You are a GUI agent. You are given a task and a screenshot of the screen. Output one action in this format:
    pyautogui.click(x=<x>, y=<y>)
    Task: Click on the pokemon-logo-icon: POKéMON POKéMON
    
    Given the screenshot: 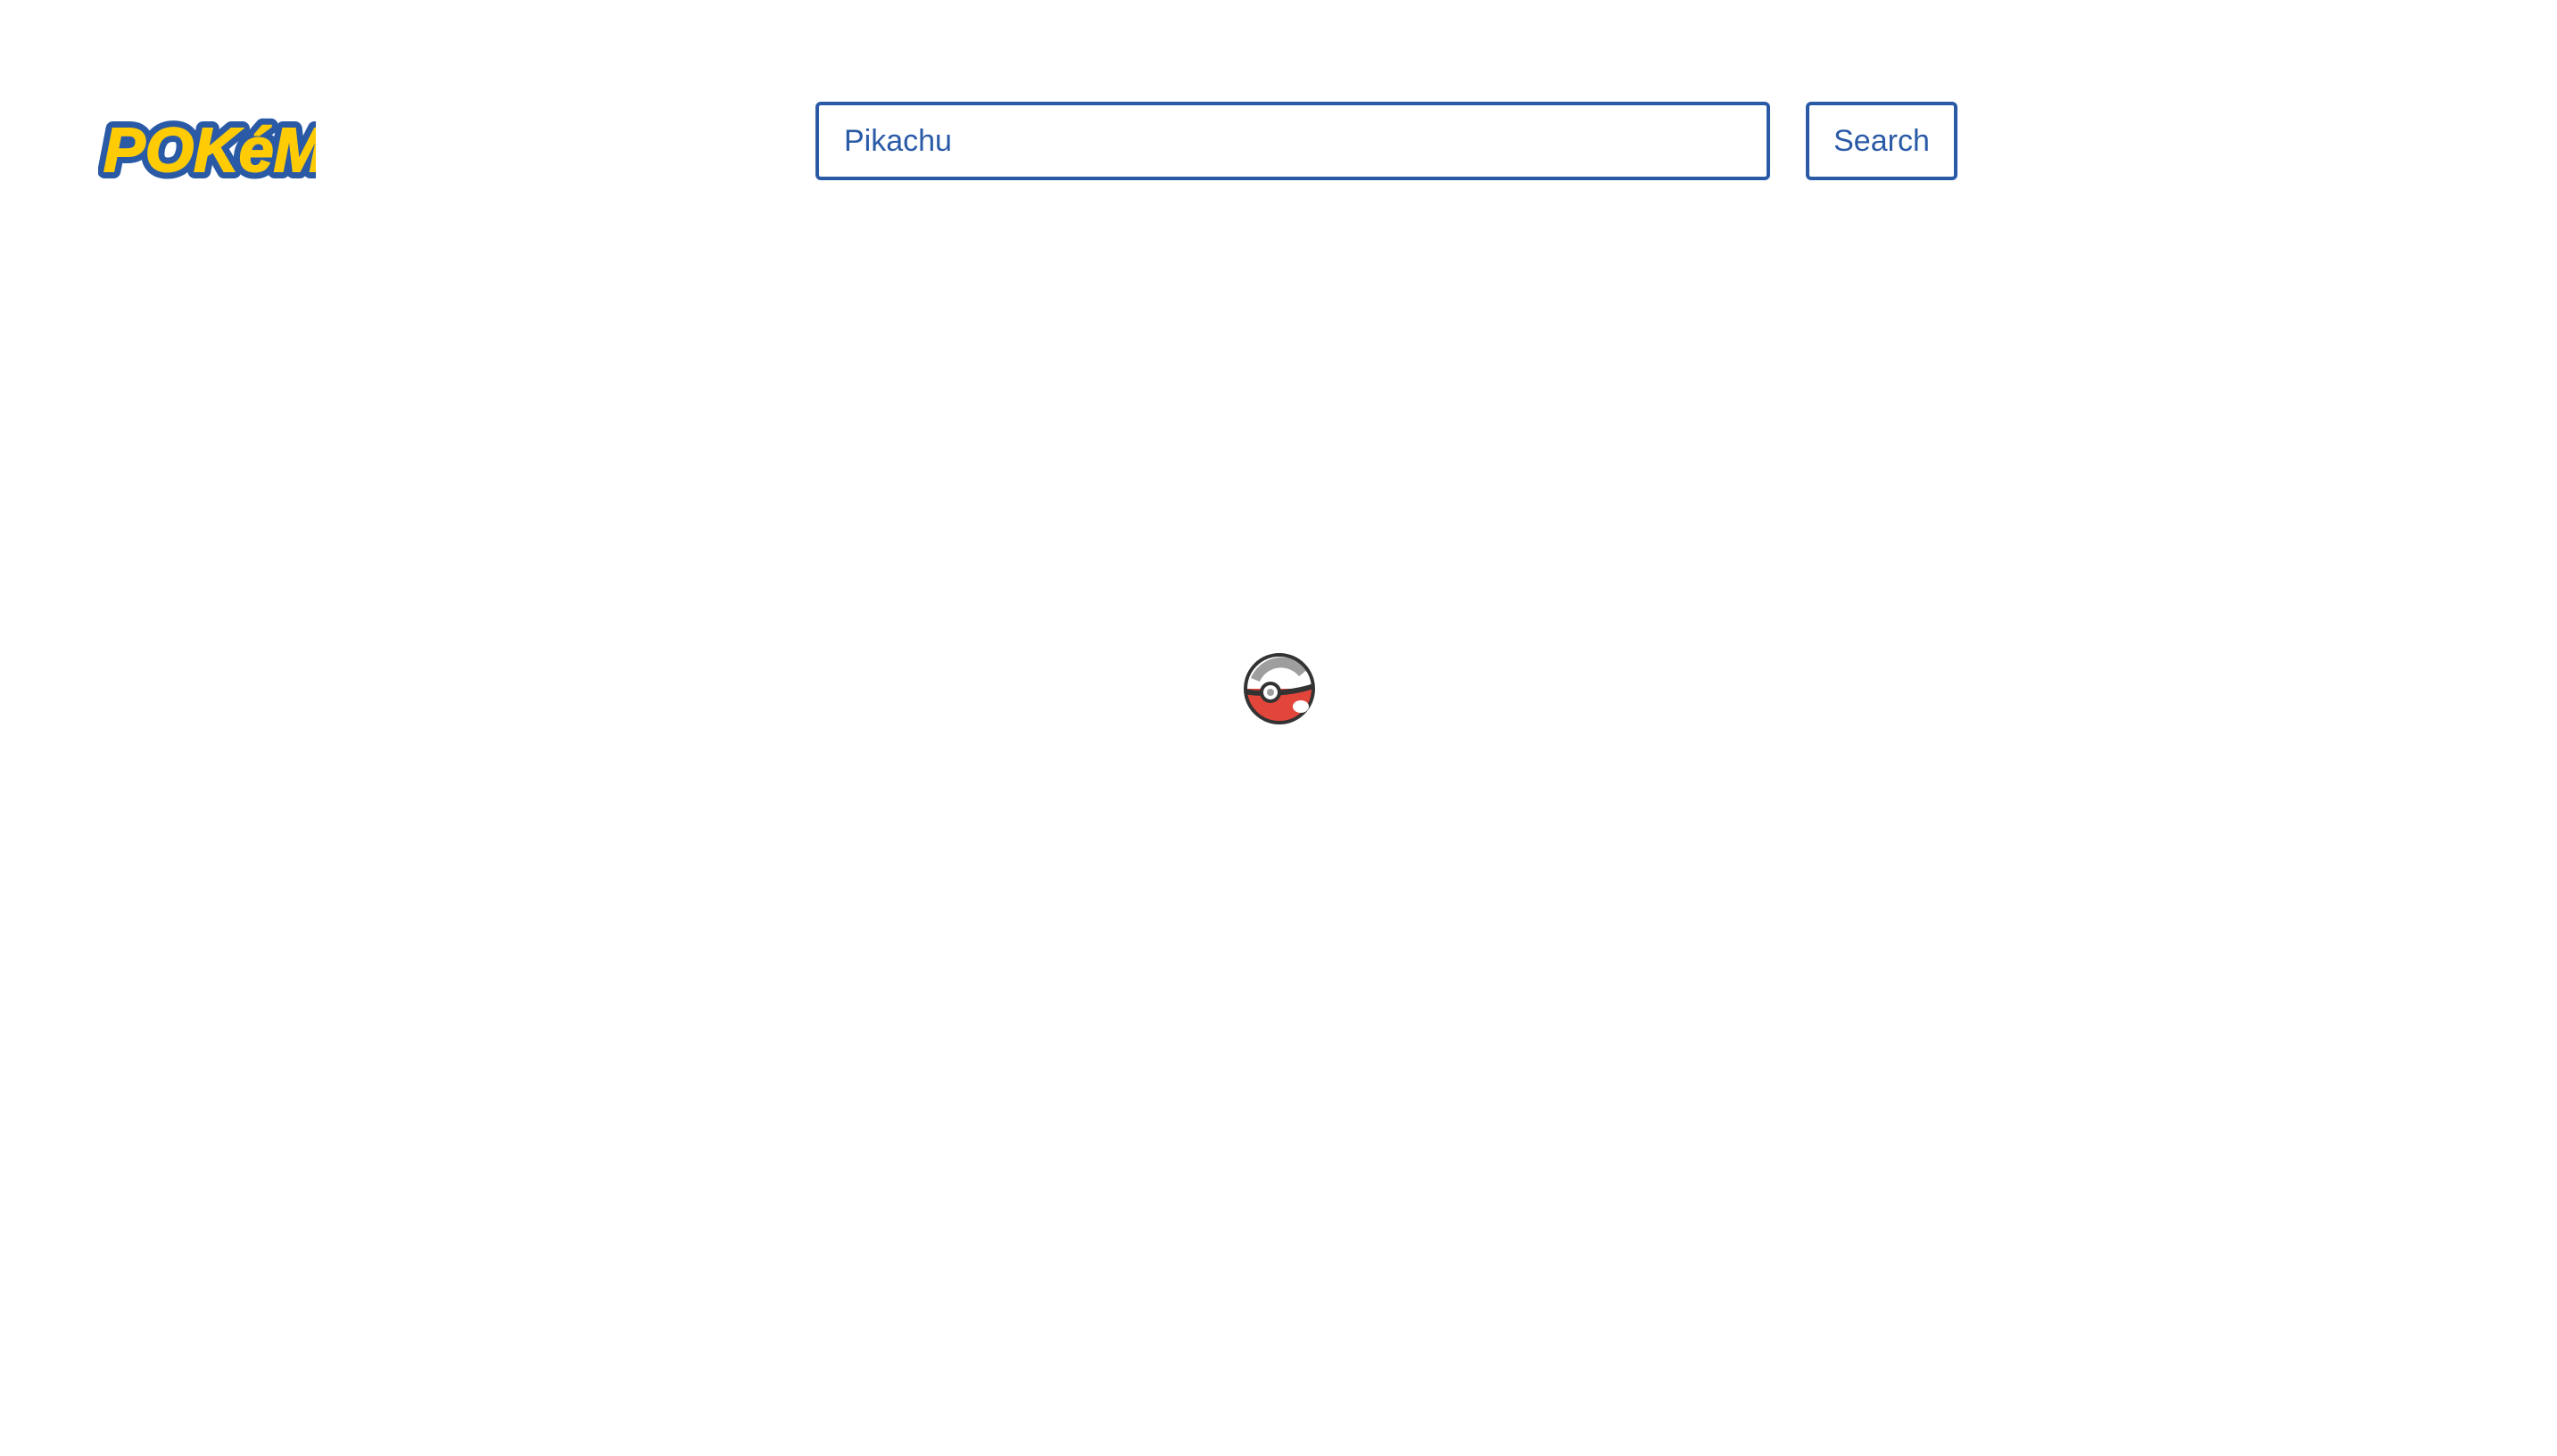 What is the action you would take?
    pyautogui.click(x=262, y=150)
    